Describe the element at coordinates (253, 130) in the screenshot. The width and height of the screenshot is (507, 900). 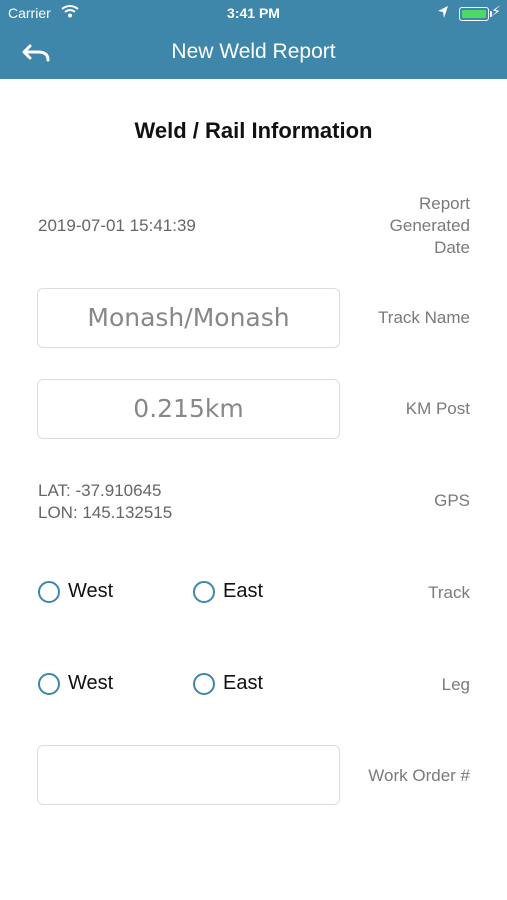
I see `section-title: Weld / Rail Information` at that location.